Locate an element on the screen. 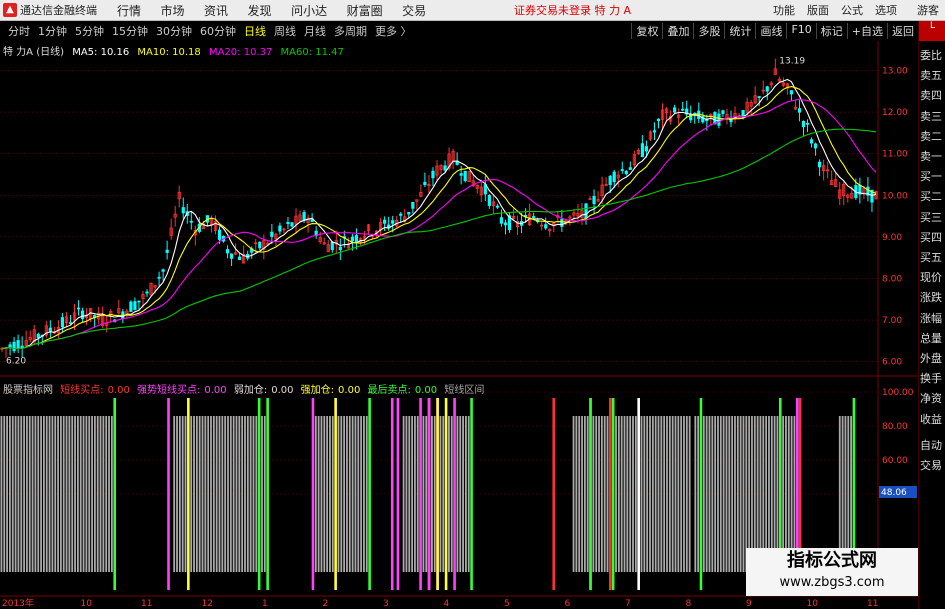 Image resolution: width=945 pixels, height=609 pixels. x-tick-label: 8 is located at coordinates (689, 604).